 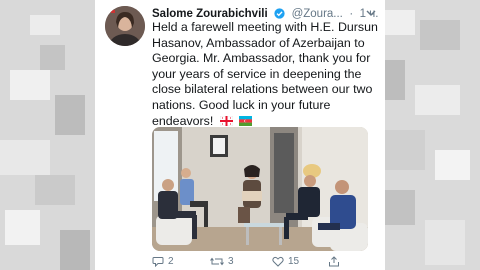 I want to click on share-icon, so click(x=334, y=261).